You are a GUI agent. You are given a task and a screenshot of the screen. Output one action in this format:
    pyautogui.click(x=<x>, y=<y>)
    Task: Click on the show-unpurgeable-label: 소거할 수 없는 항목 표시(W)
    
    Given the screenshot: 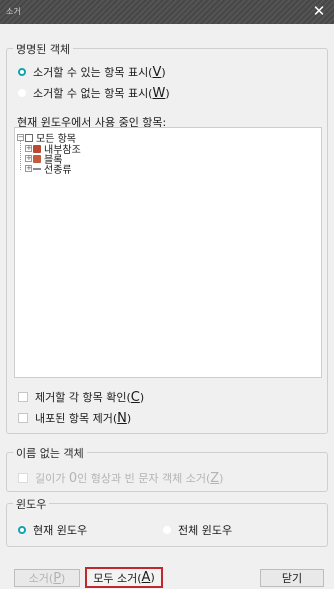 What is the action you would take?
    pyautogui.click(x=101, y=93)
    